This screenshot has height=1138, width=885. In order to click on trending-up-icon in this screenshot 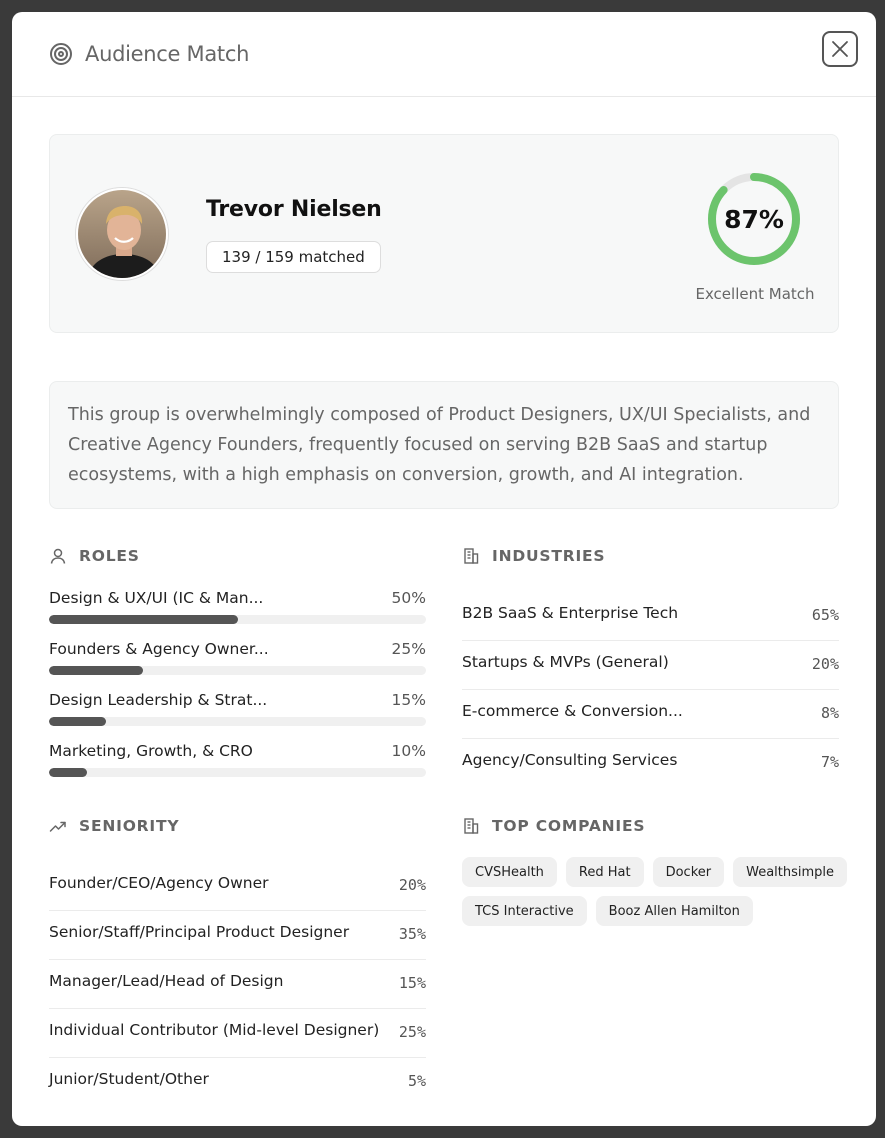, I will do `click(58, 826)`.